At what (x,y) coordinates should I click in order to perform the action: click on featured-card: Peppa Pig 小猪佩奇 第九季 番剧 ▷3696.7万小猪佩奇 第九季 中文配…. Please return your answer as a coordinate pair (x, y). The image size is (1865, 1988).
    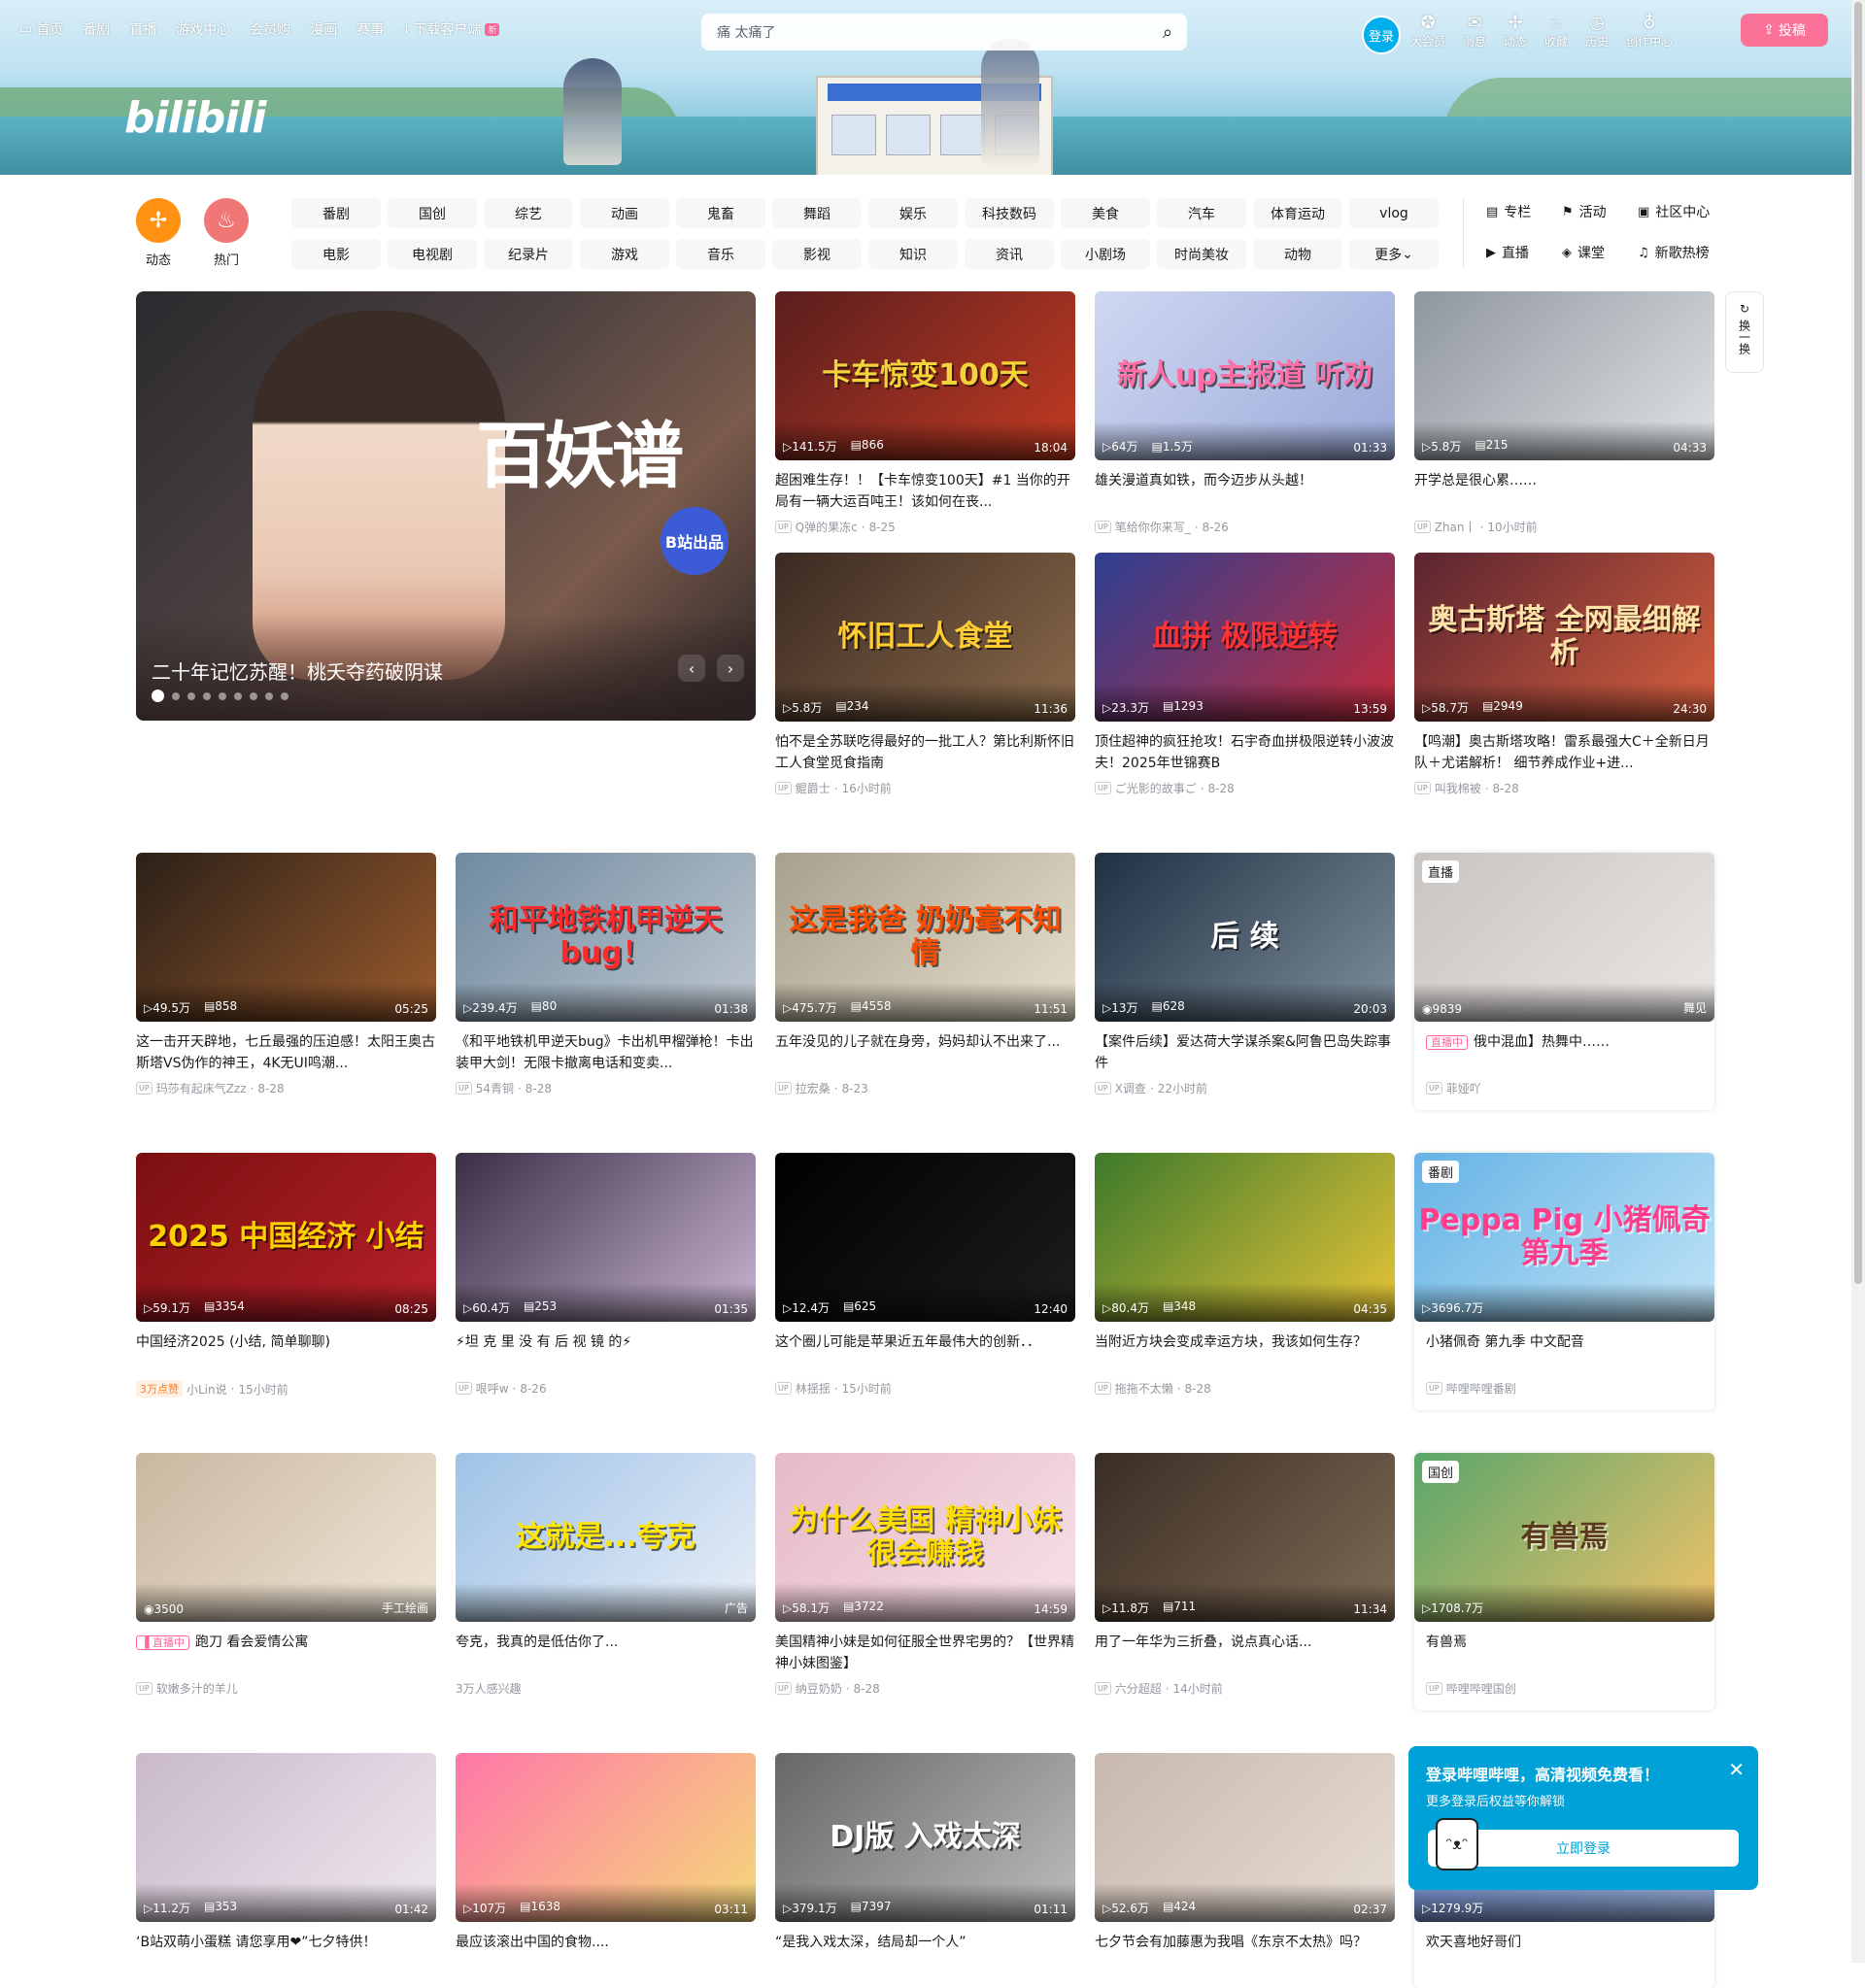
    Looking at the image, I should click on (1564, 1281).